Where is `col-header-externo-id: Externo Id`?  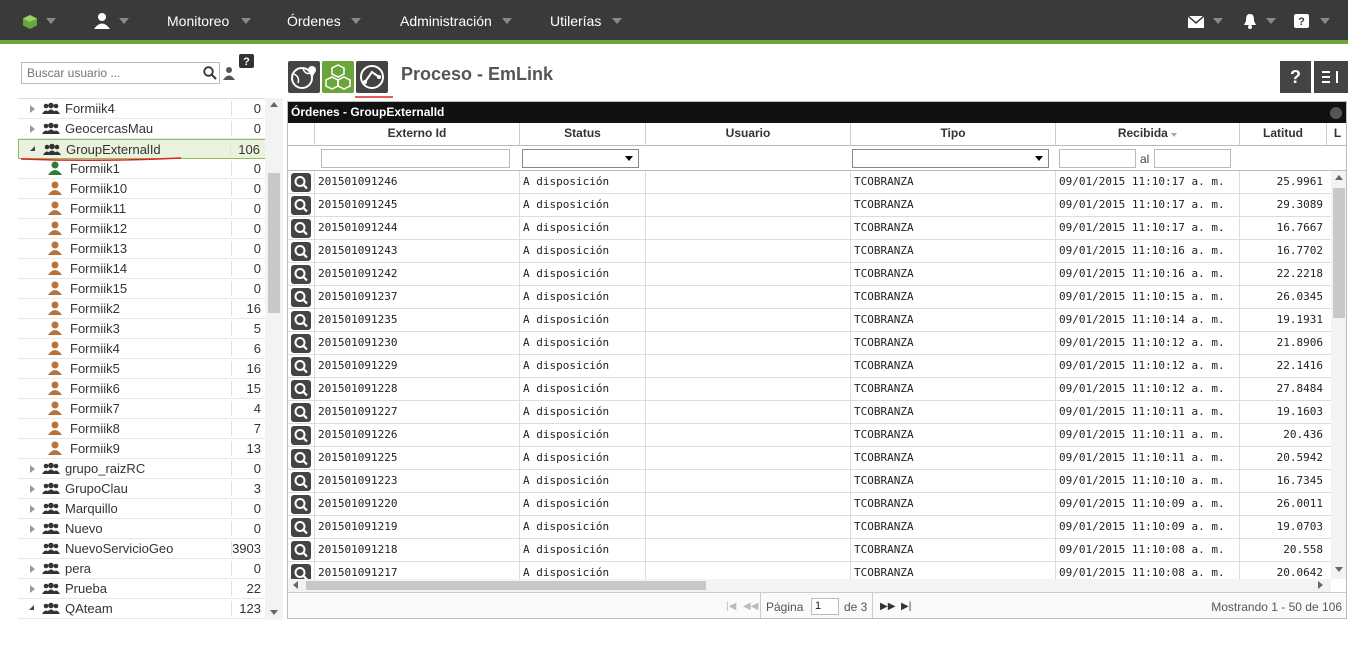 col-header-externo-id: Externo Id is located at coordinates (416, 134).